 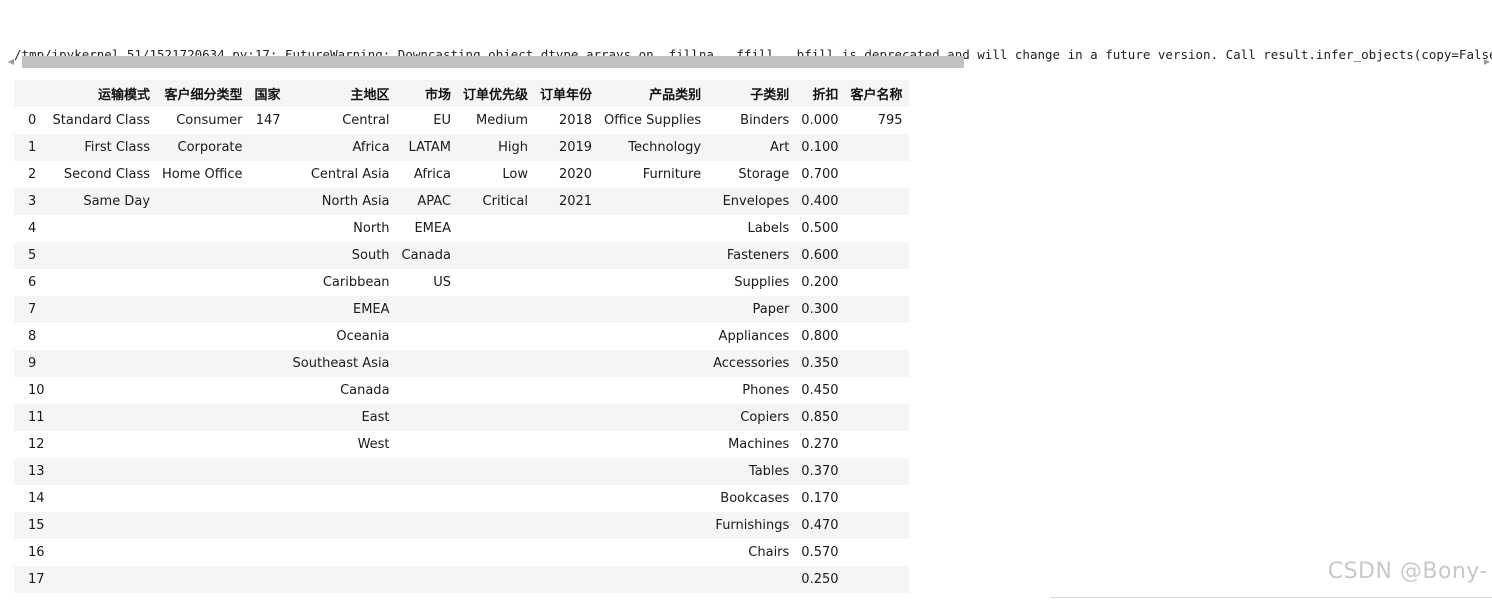 What do you see at coordinates (820, 417) in the screenshot?
I see `table-cell: 0.850` at bounding box center [820, 417].